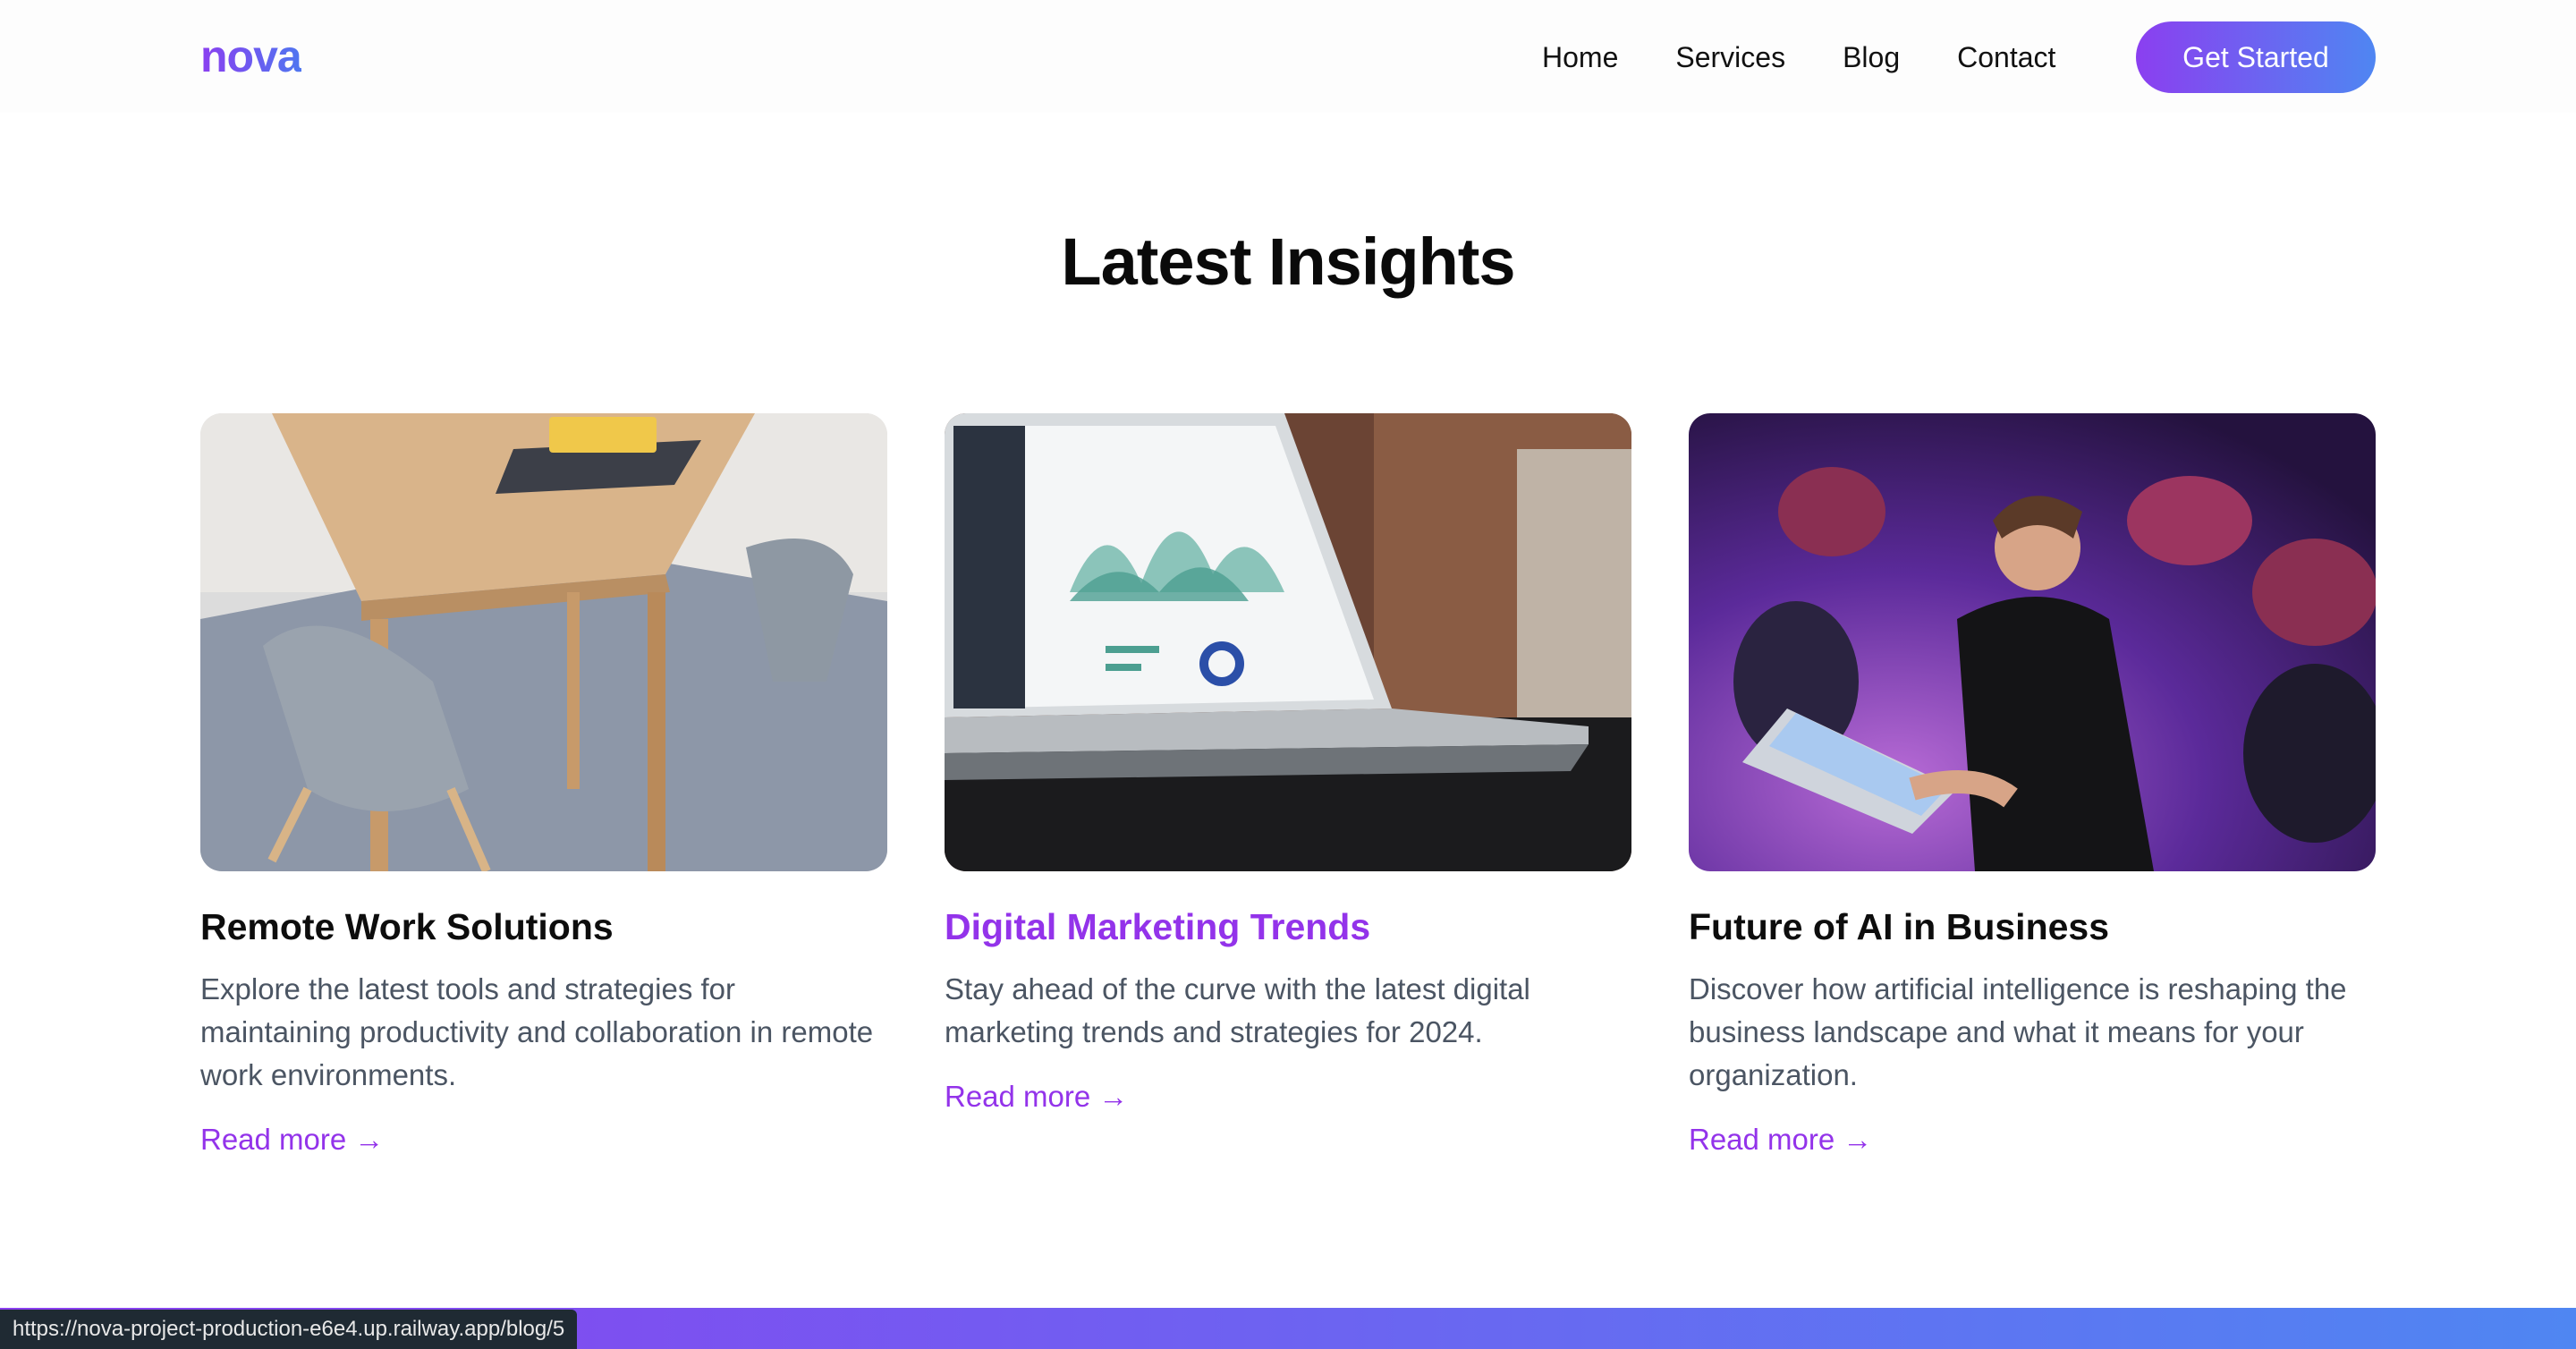  I want to click on card-title: Future of AI in Business, so click(2032, 927).